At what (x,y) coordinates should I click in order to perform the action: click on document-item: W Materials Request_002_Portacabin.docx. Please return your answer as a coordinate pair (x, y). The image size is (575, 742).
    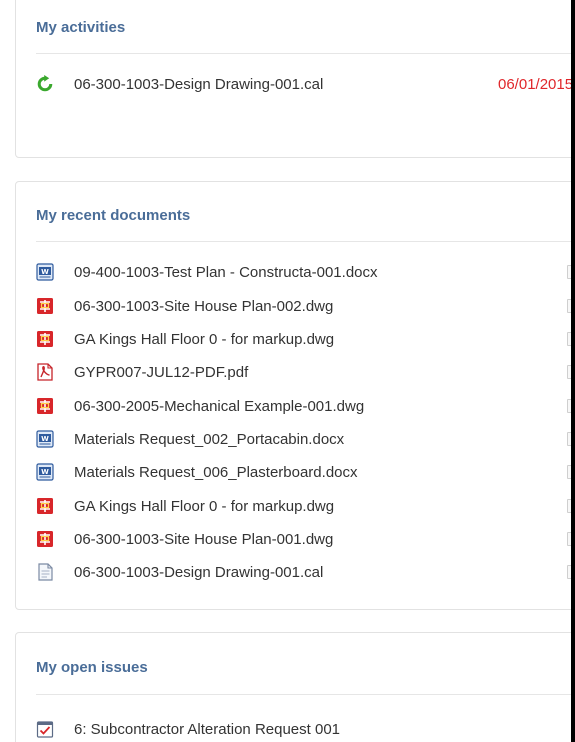
    Looking at the image, I should click on (190, 439).